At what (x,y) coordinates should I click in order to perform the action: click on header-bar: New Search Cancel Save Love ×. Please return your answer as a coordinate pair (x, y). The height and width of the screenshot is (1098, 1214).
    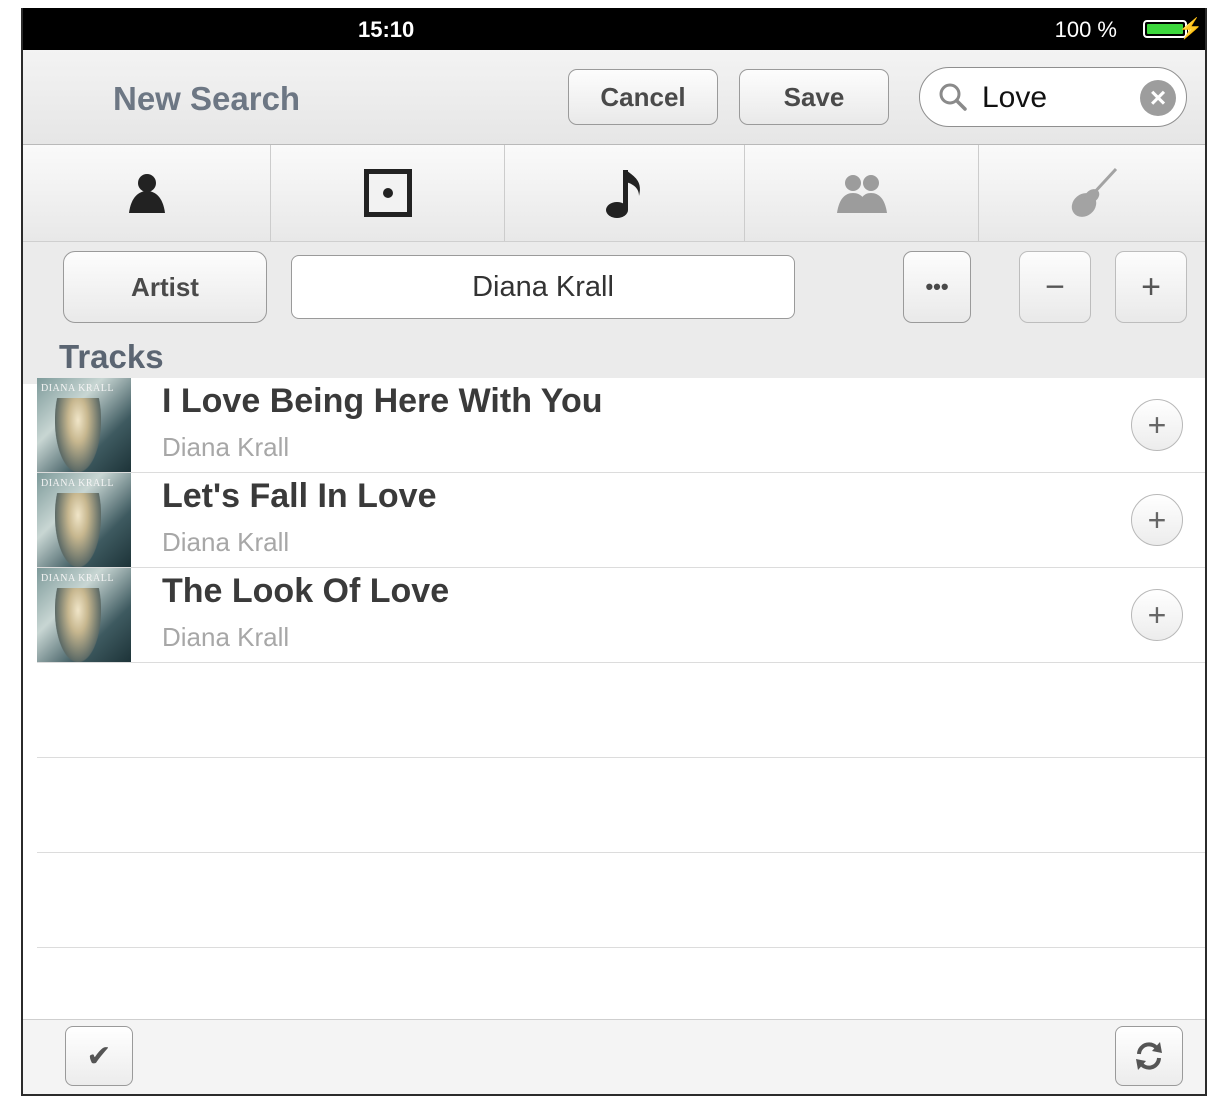
    Looking at the image, I should click on (614, 97).